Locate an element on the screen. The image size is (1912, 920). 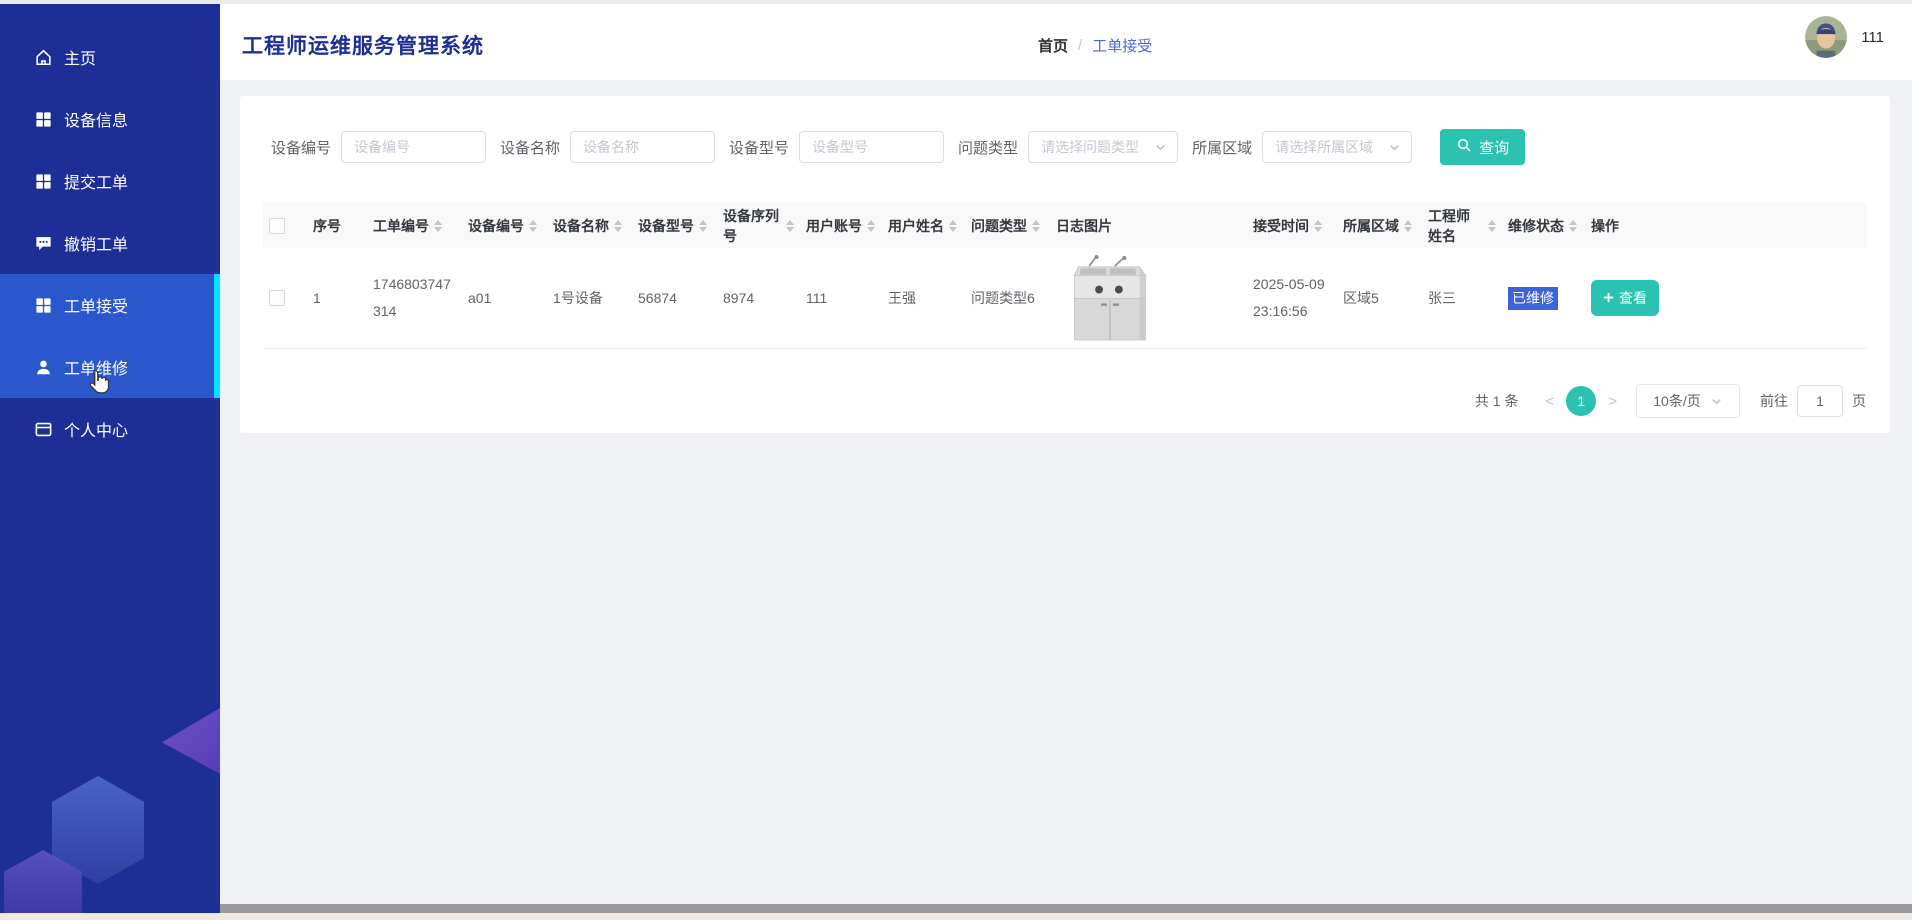
filter-device-no: 设备编号 is located at coordinates (379, 147).